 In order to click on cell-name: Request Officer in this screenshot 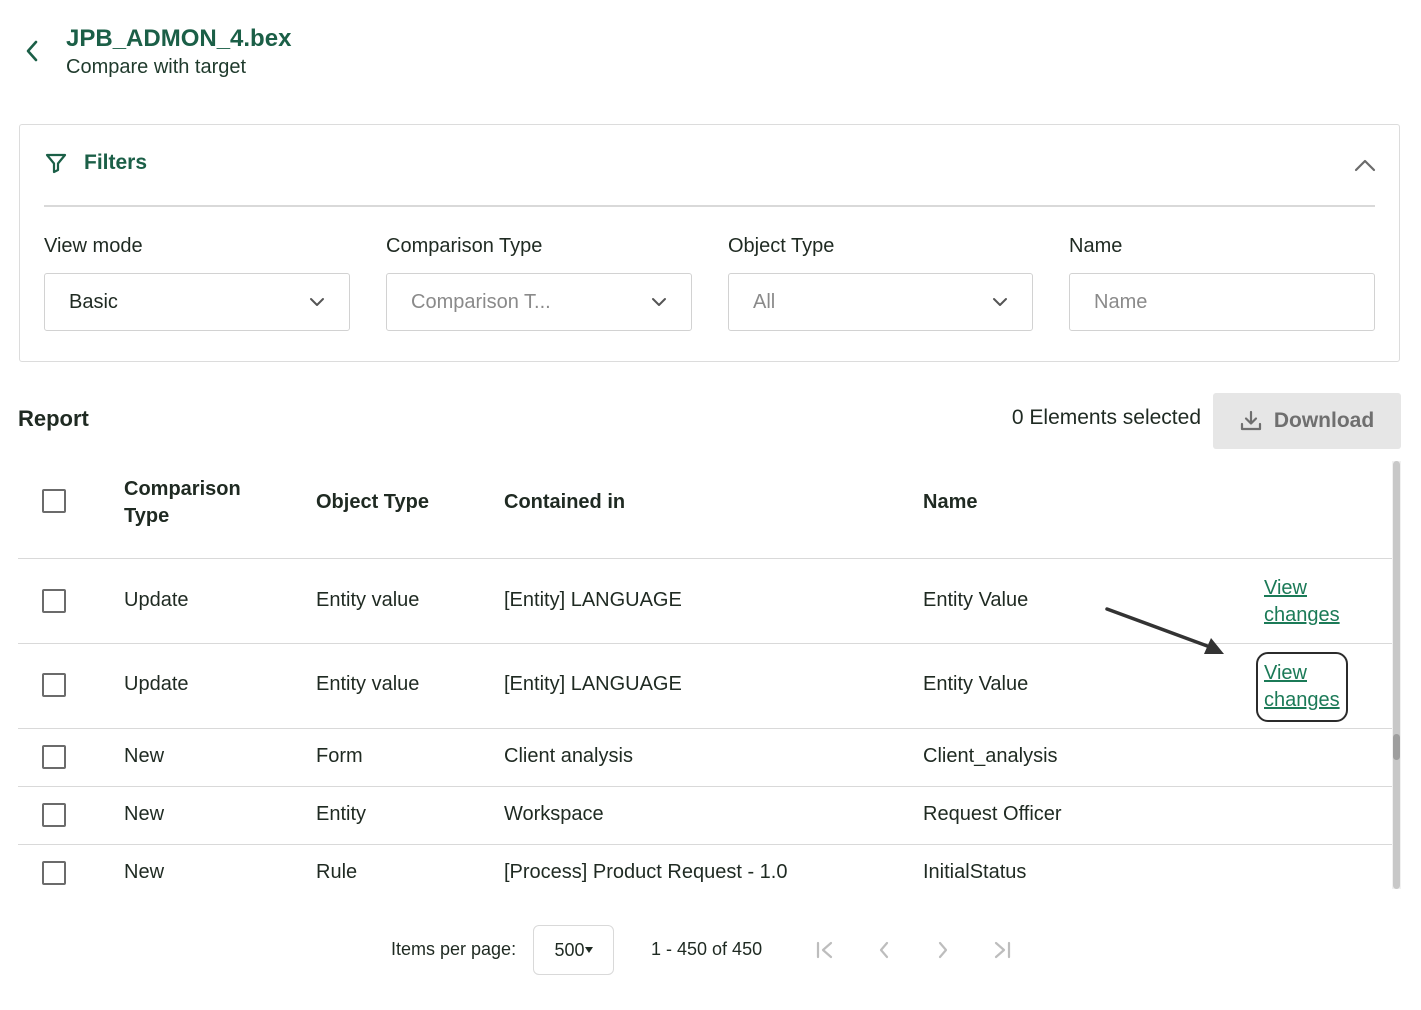, I will do `click(992, 814)`.